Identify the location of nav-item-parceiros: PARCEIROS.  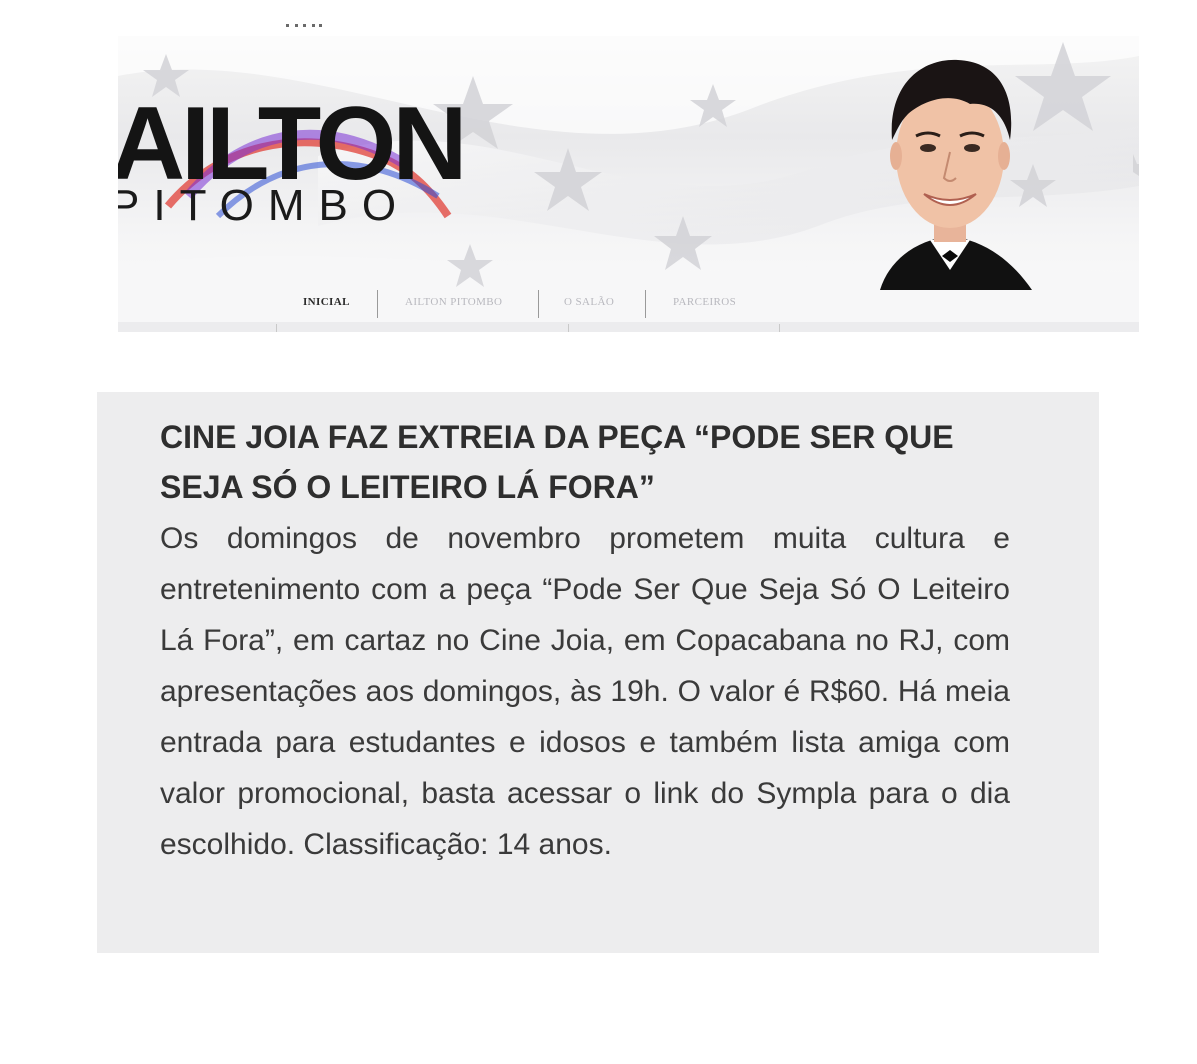
(704, 302).